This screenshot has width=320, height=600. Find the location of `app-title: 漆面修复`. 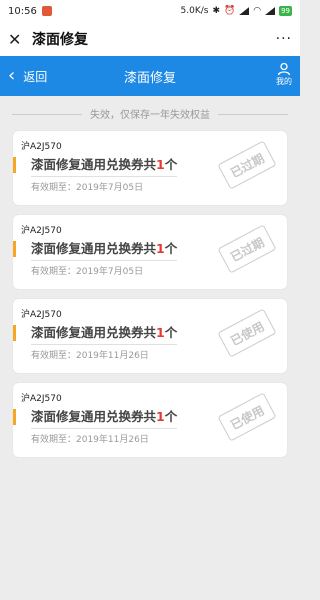

app-title: 漆面修复 is located at coordinates (60, 40).